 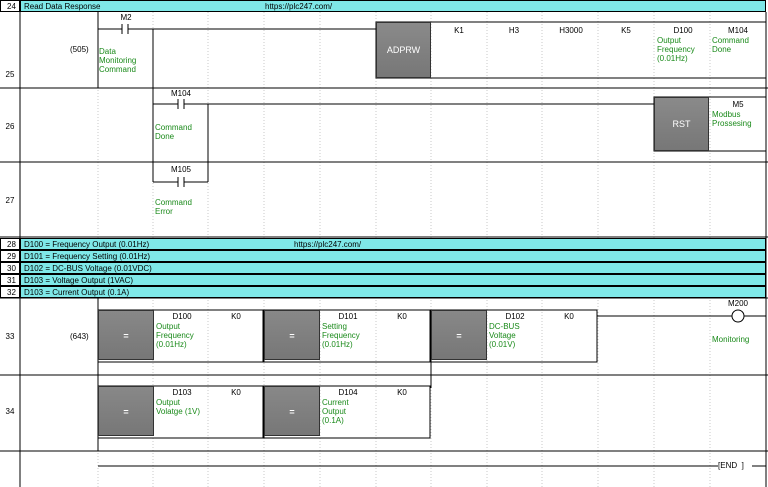 What do you see at coordinates (10, 411) in the screenshot?
I see `row-number: 34` at bounding box center [10, 411].